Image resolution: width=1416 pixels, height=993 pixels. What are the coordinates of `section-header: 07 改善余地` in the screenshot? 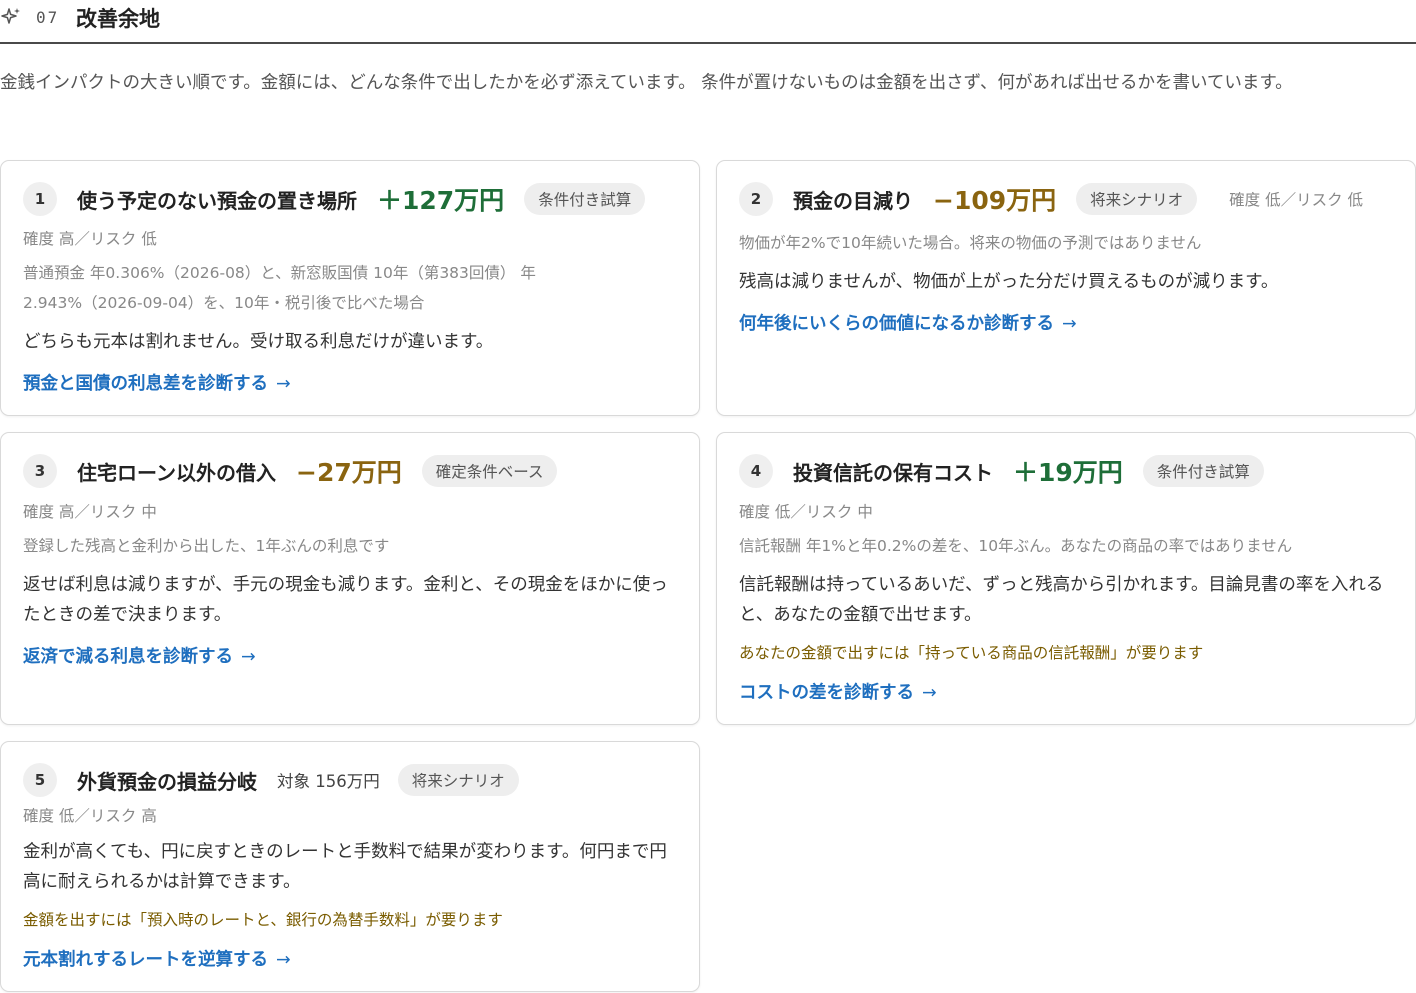 It's located at (708, 22).